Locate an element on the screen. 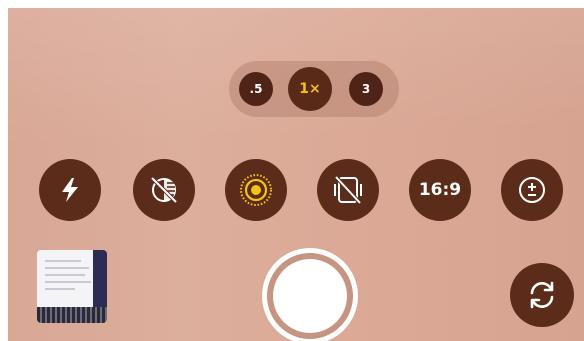  stabilization-off-icon is located at coordinates (348, 190).